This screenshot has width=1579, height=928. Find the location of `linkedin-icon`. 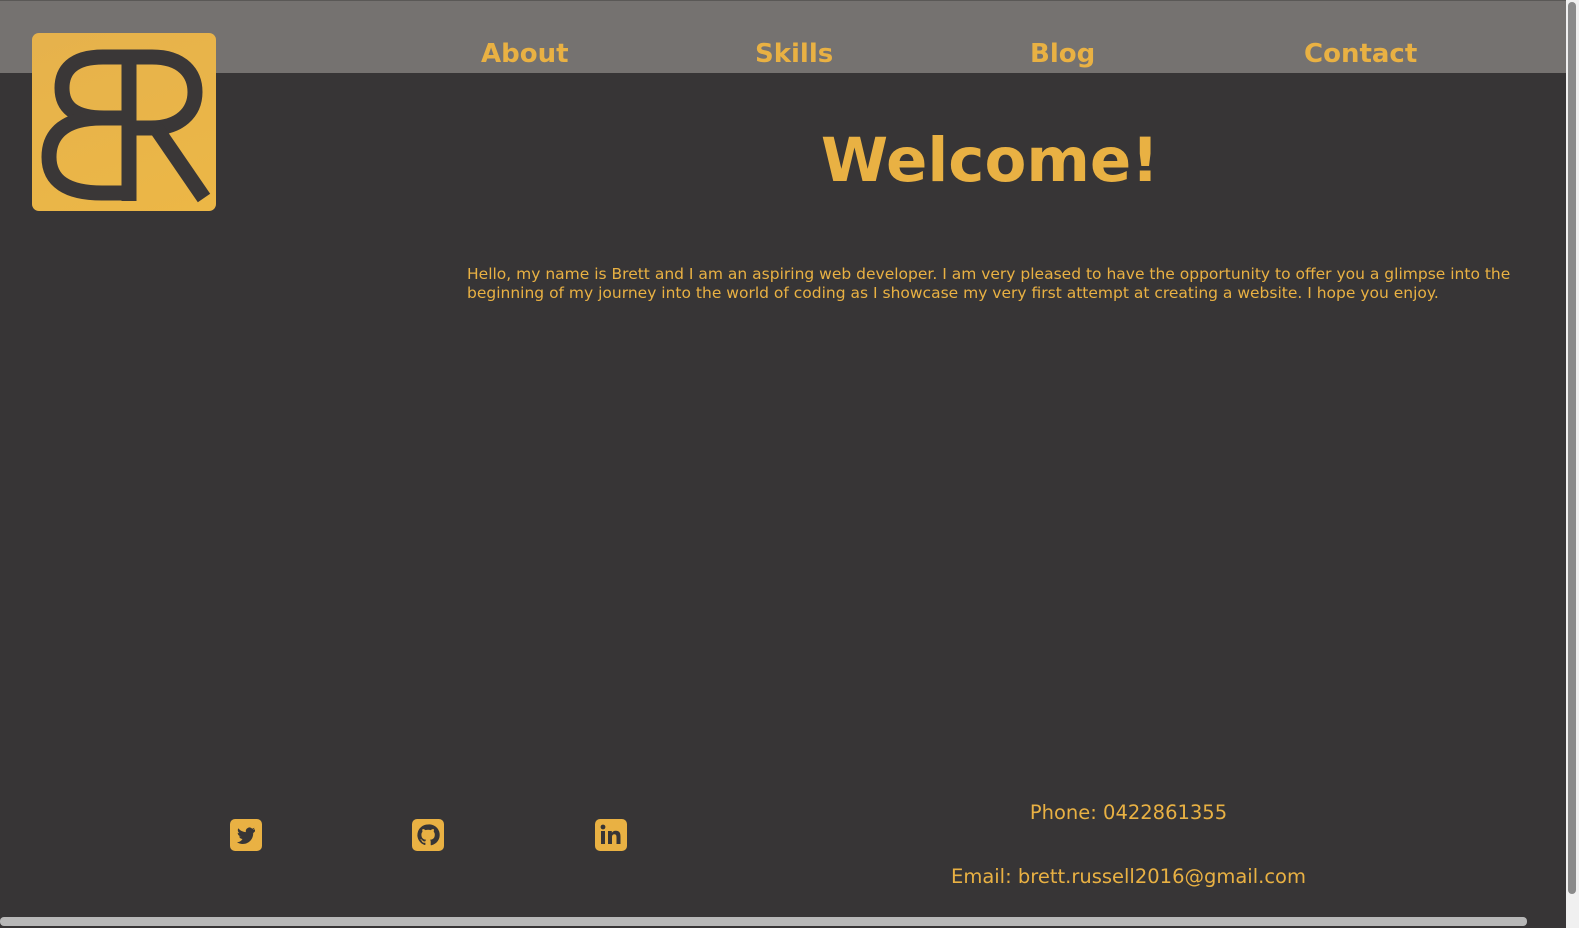

linkedin-icon is located at coordinates (611, 835).